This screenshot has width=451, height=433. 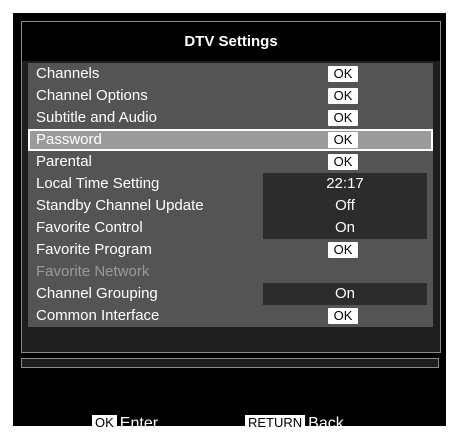 I want to click on menu-item-favorite-control: Favorite Control On, so click(x=230, y=228).